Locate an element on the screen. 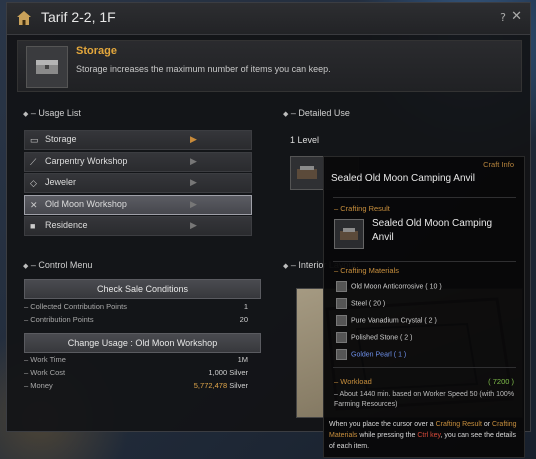 This screenshot has width=536, height=459. money-value: 5,772,478 Silver is located at coordinates (221, 385).